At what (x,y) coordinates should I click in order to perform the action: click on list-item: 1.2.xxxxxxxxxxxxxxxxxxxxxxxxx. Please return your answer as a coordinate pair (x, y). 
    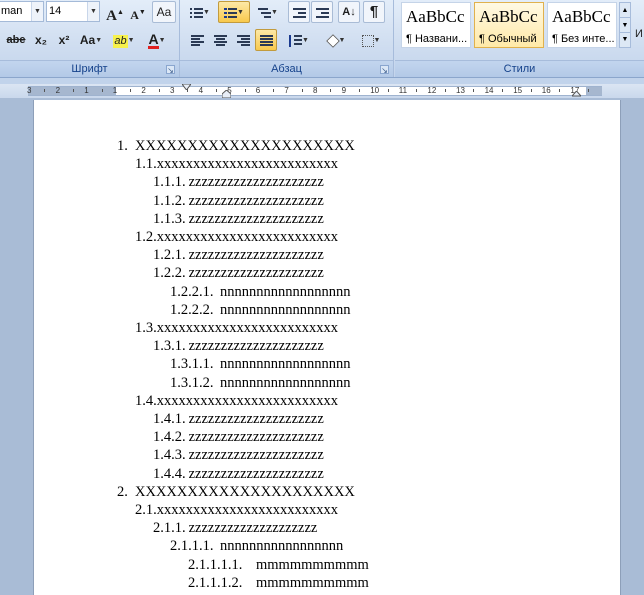
    Looking at the image, I should click on (236, 237).